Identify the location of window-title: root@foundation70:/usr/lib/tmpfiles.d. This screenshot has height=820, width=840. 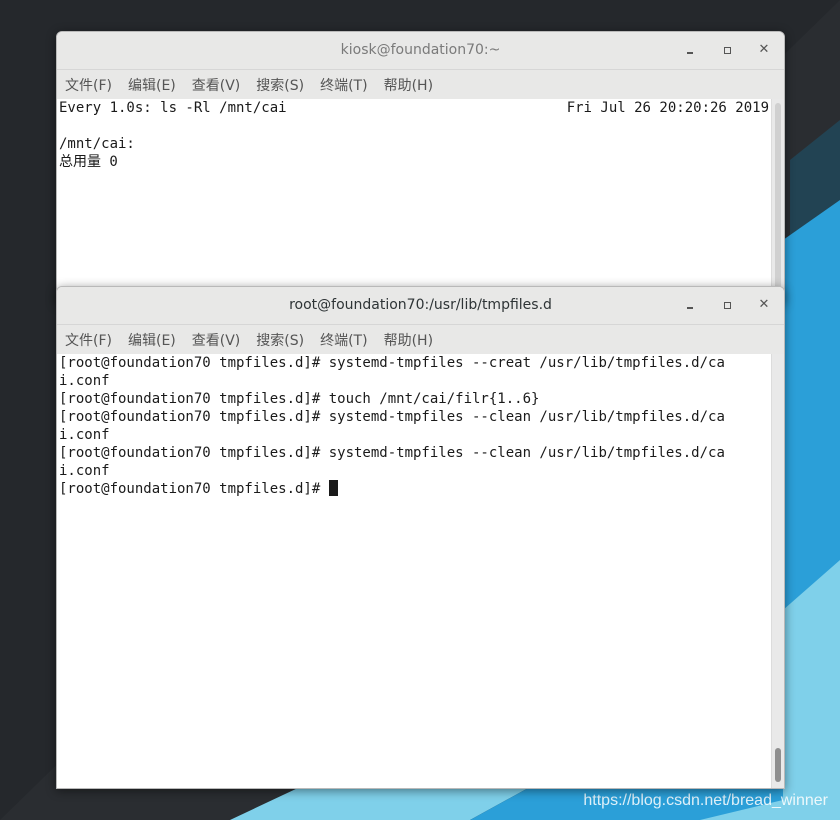
(420, 305).